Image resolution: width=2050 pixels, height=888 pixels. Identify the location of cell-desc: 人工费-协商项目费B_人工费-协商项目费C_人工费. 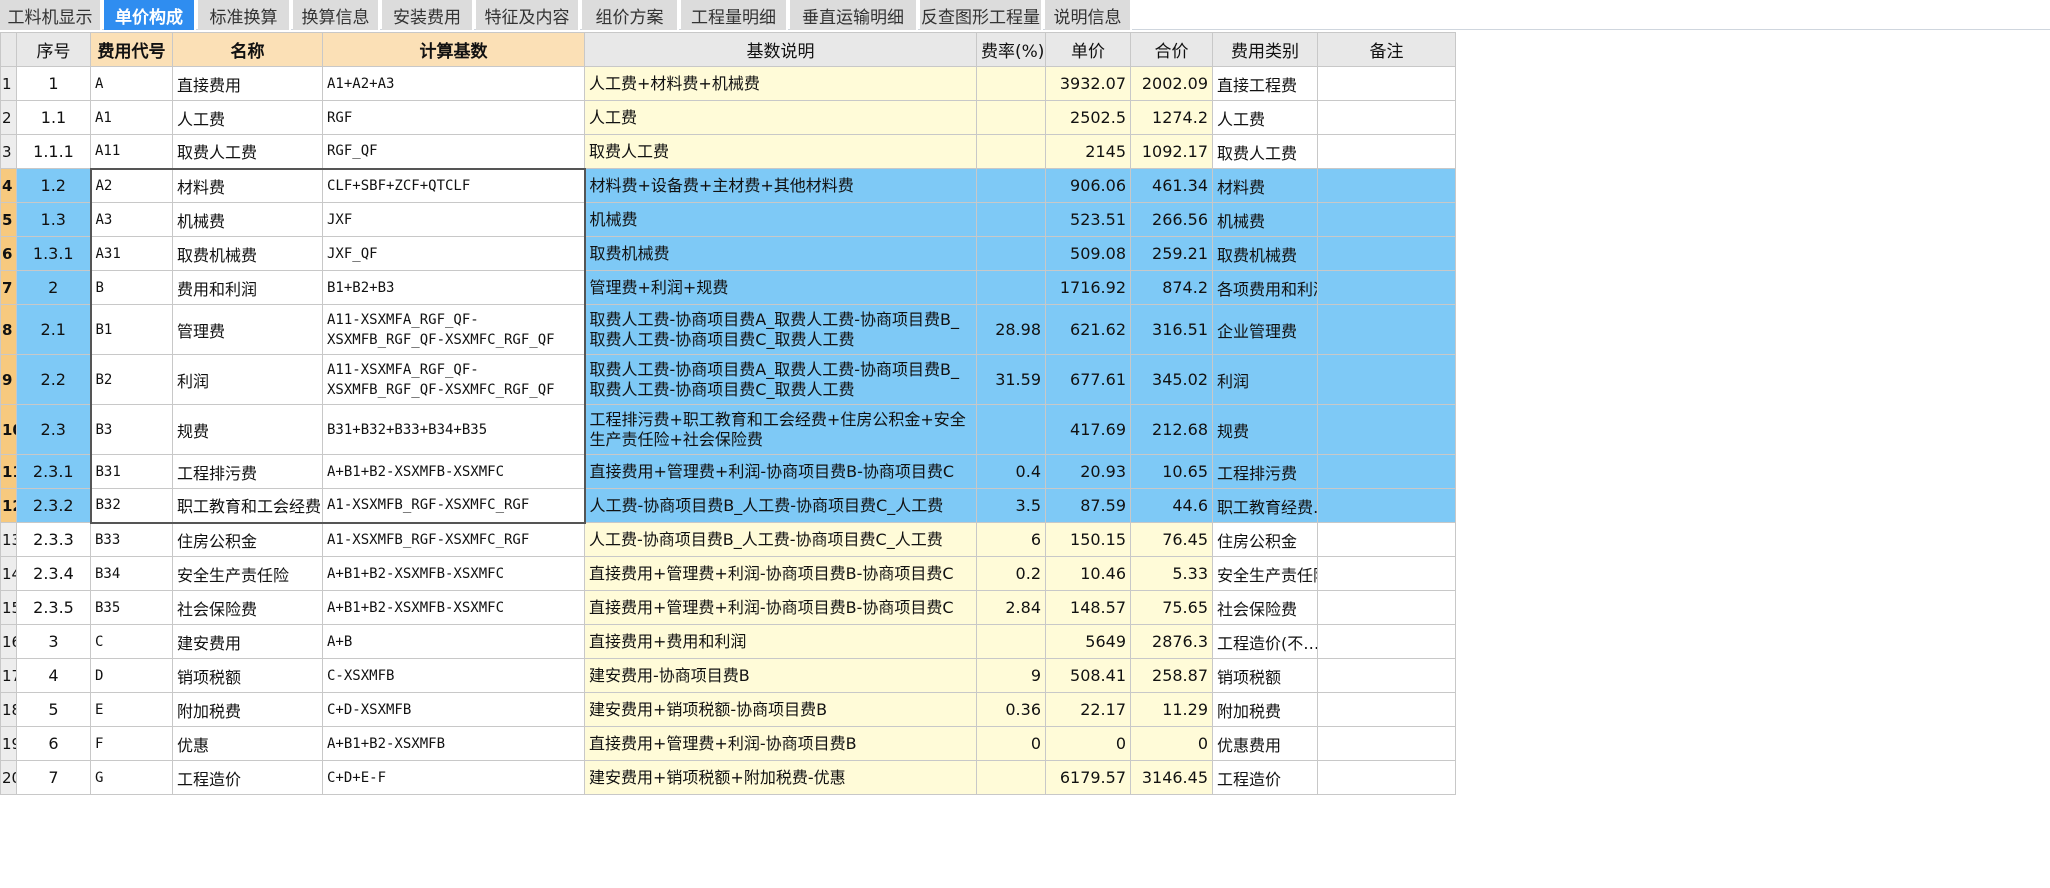
(780, 505).